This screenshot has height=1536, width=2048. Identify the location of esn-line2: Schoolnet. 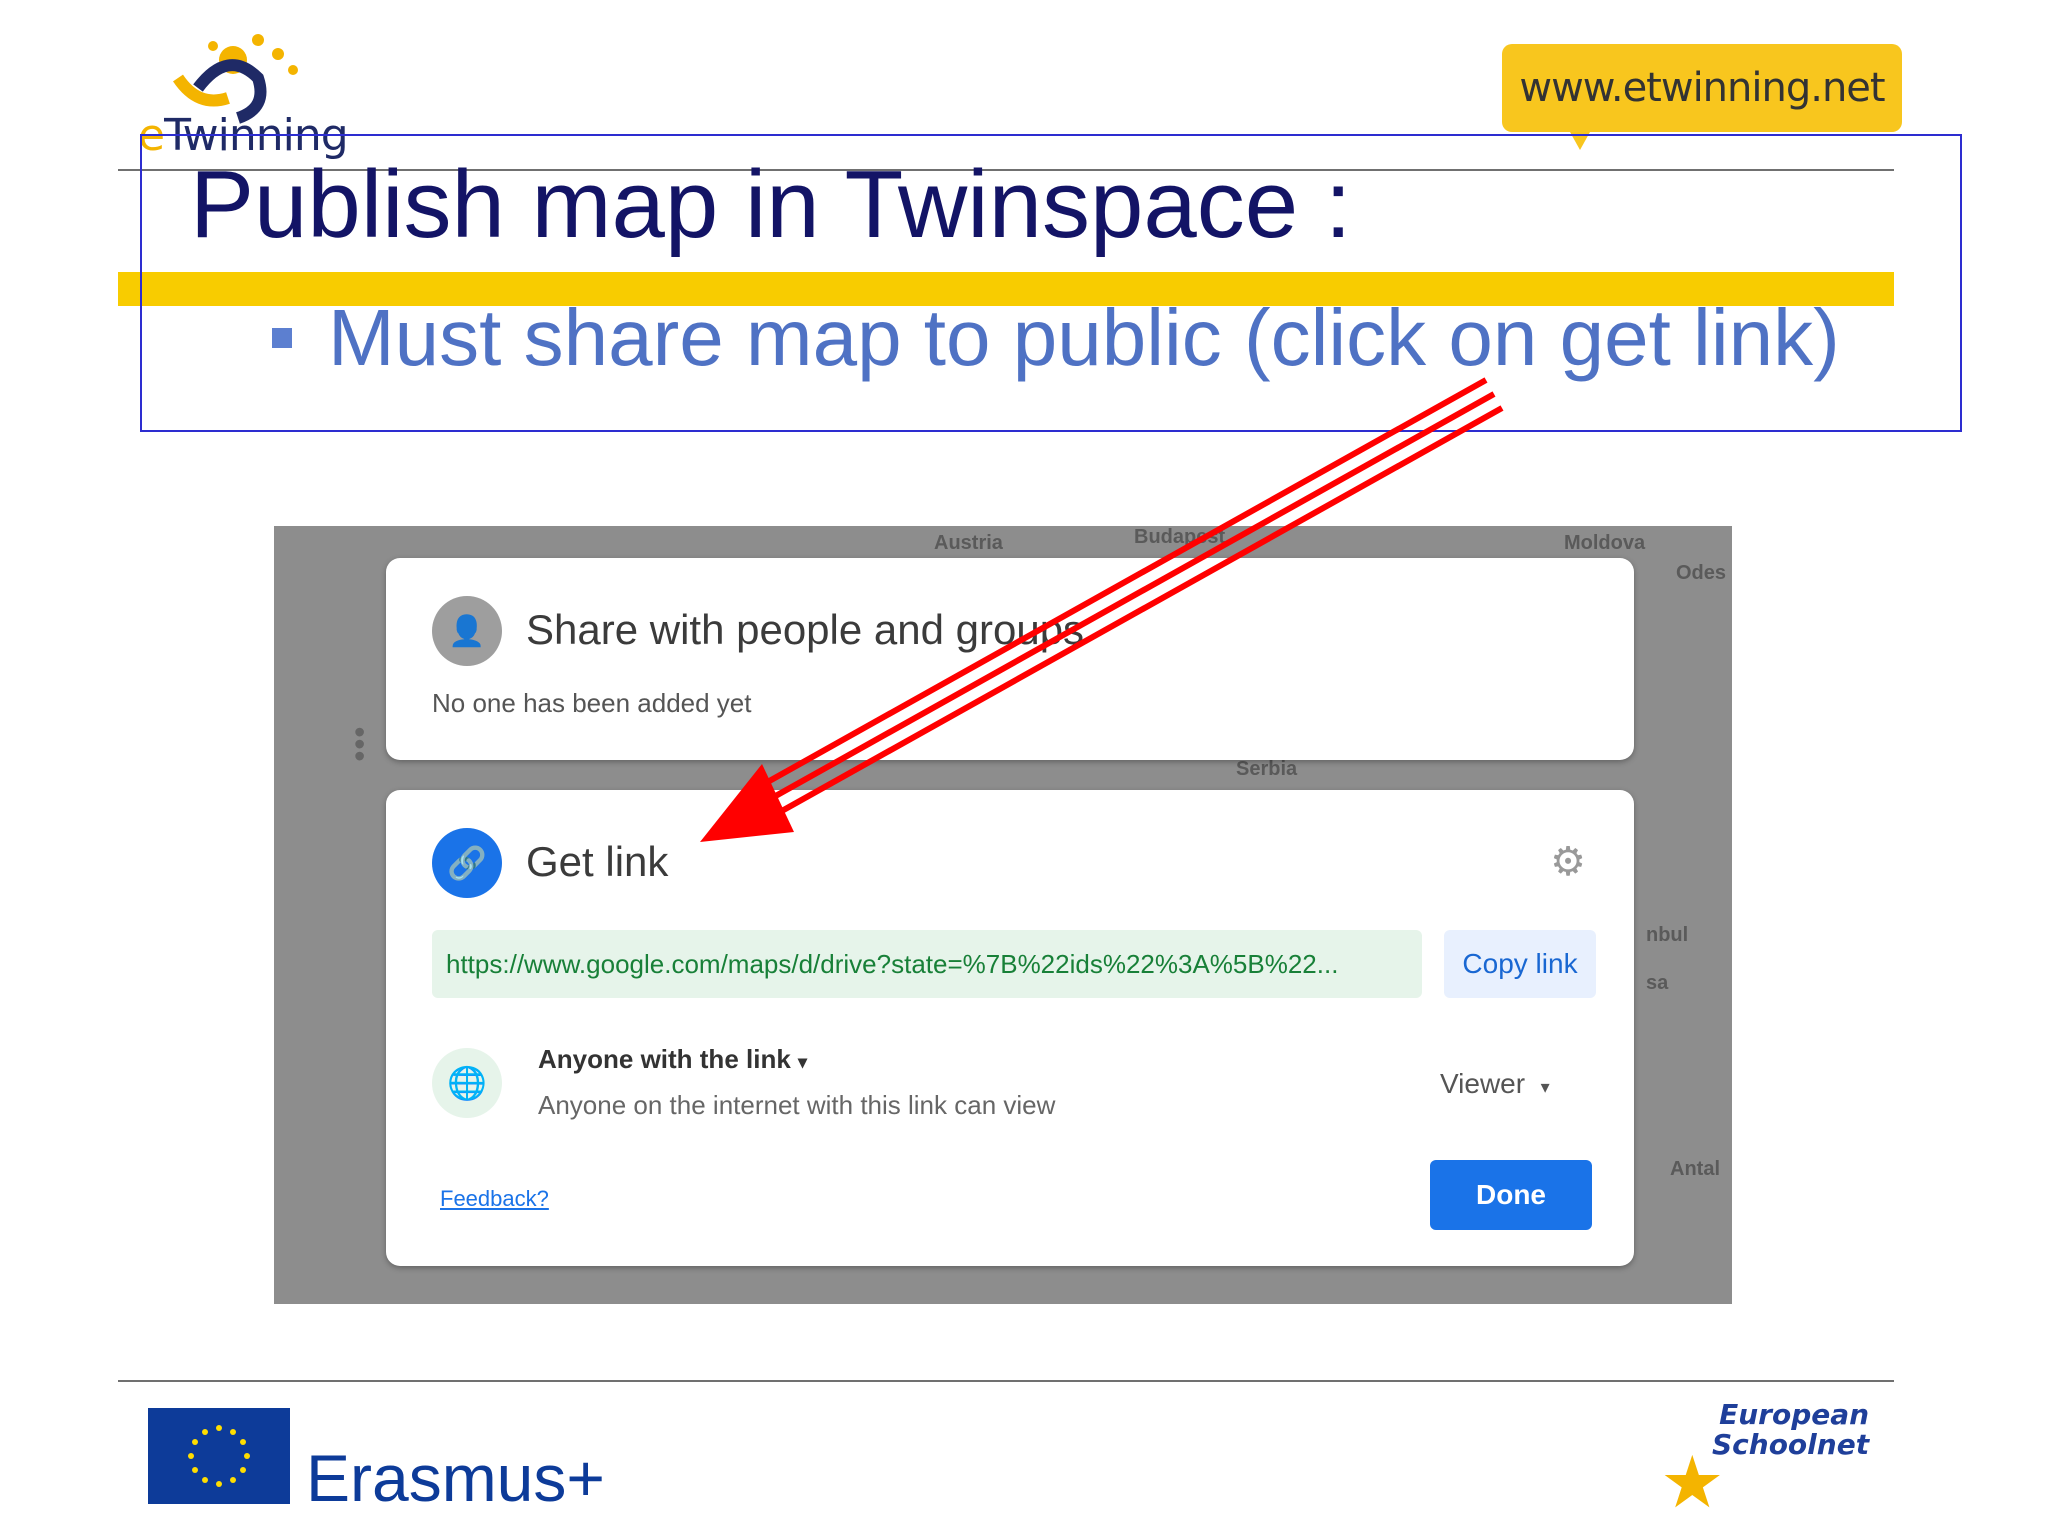
(1791, 1444).